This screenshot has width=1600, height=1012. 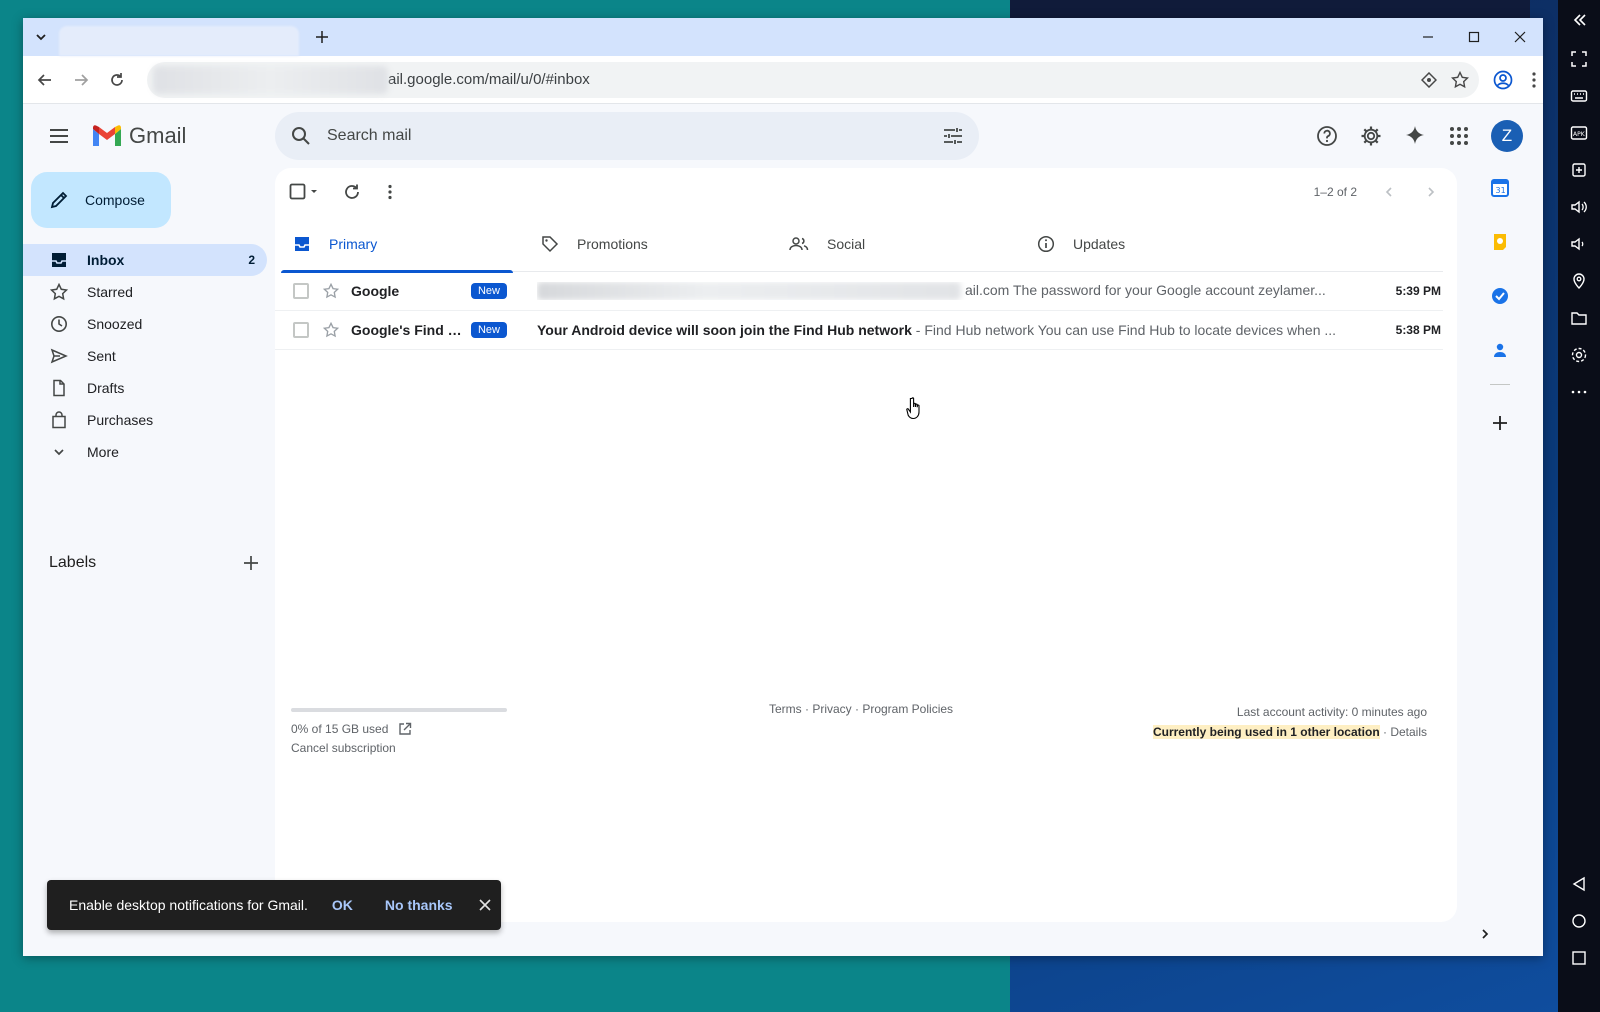 What do you see at coordinates (405, 729) in the screenshot?
I see `external-link-icon` at bounding box center [405, 729].